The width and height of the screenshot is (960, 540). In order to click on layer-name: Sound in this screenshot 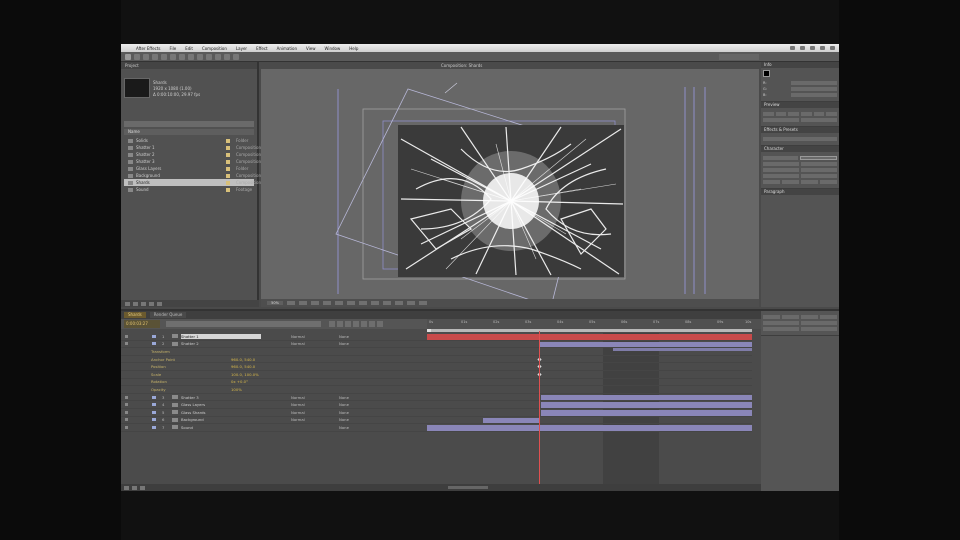, I will do `click(221, 427)`.